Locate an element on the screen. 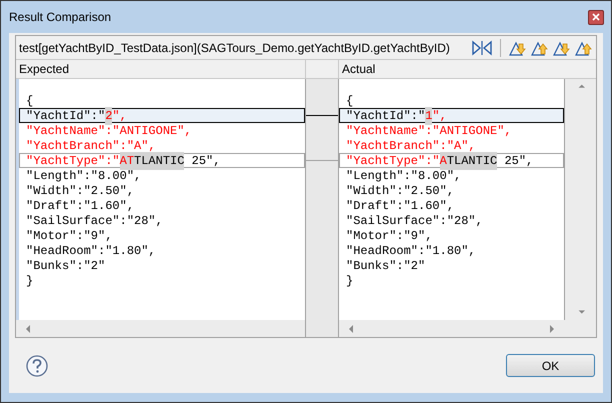 The width and height of the screenshot is (612, 403). column-heading: Expected is located at coordinates (44, 69).